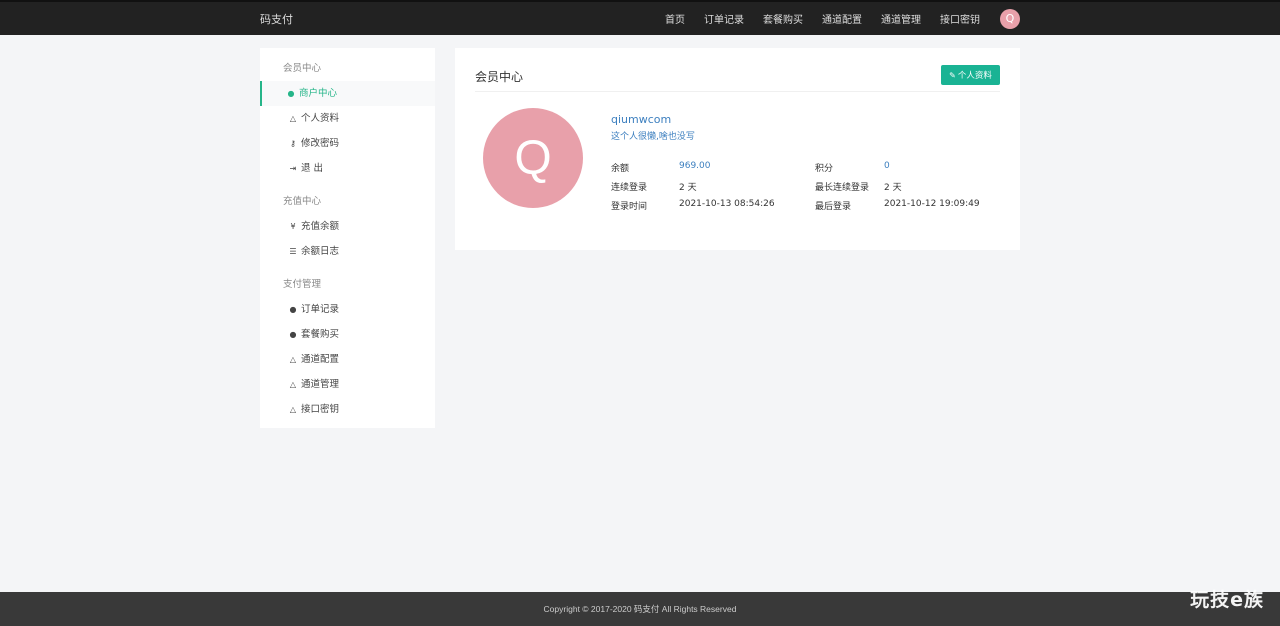  Describe the element at coordinates (302, 284) in the screenshot. I see `sidebar-group-payment: 支付管理` at that location.